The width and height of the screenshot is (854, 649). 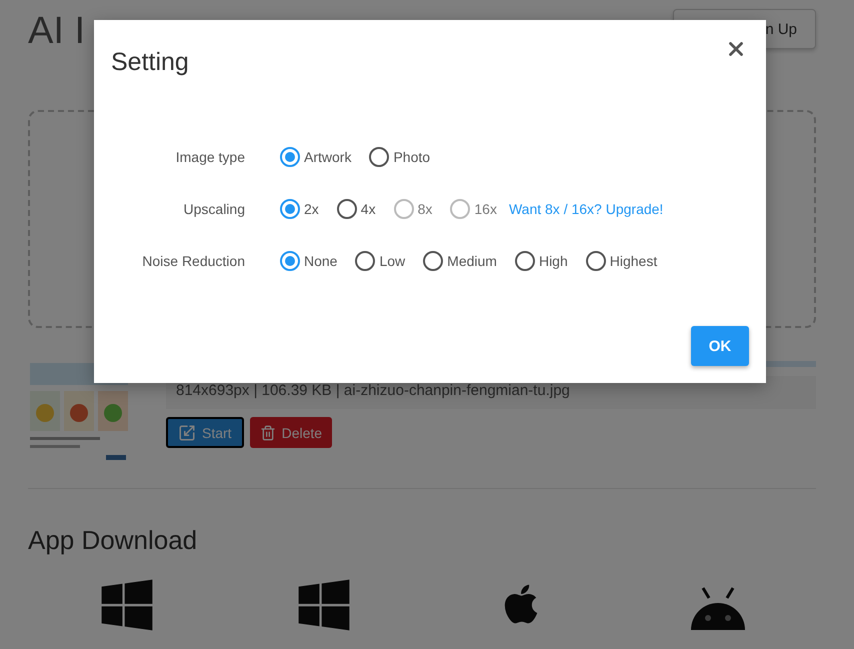 What do you see at coordinates (209, 157) in the screenshot?
I see `setting-label: Image type` at bounding box center [209, 157].